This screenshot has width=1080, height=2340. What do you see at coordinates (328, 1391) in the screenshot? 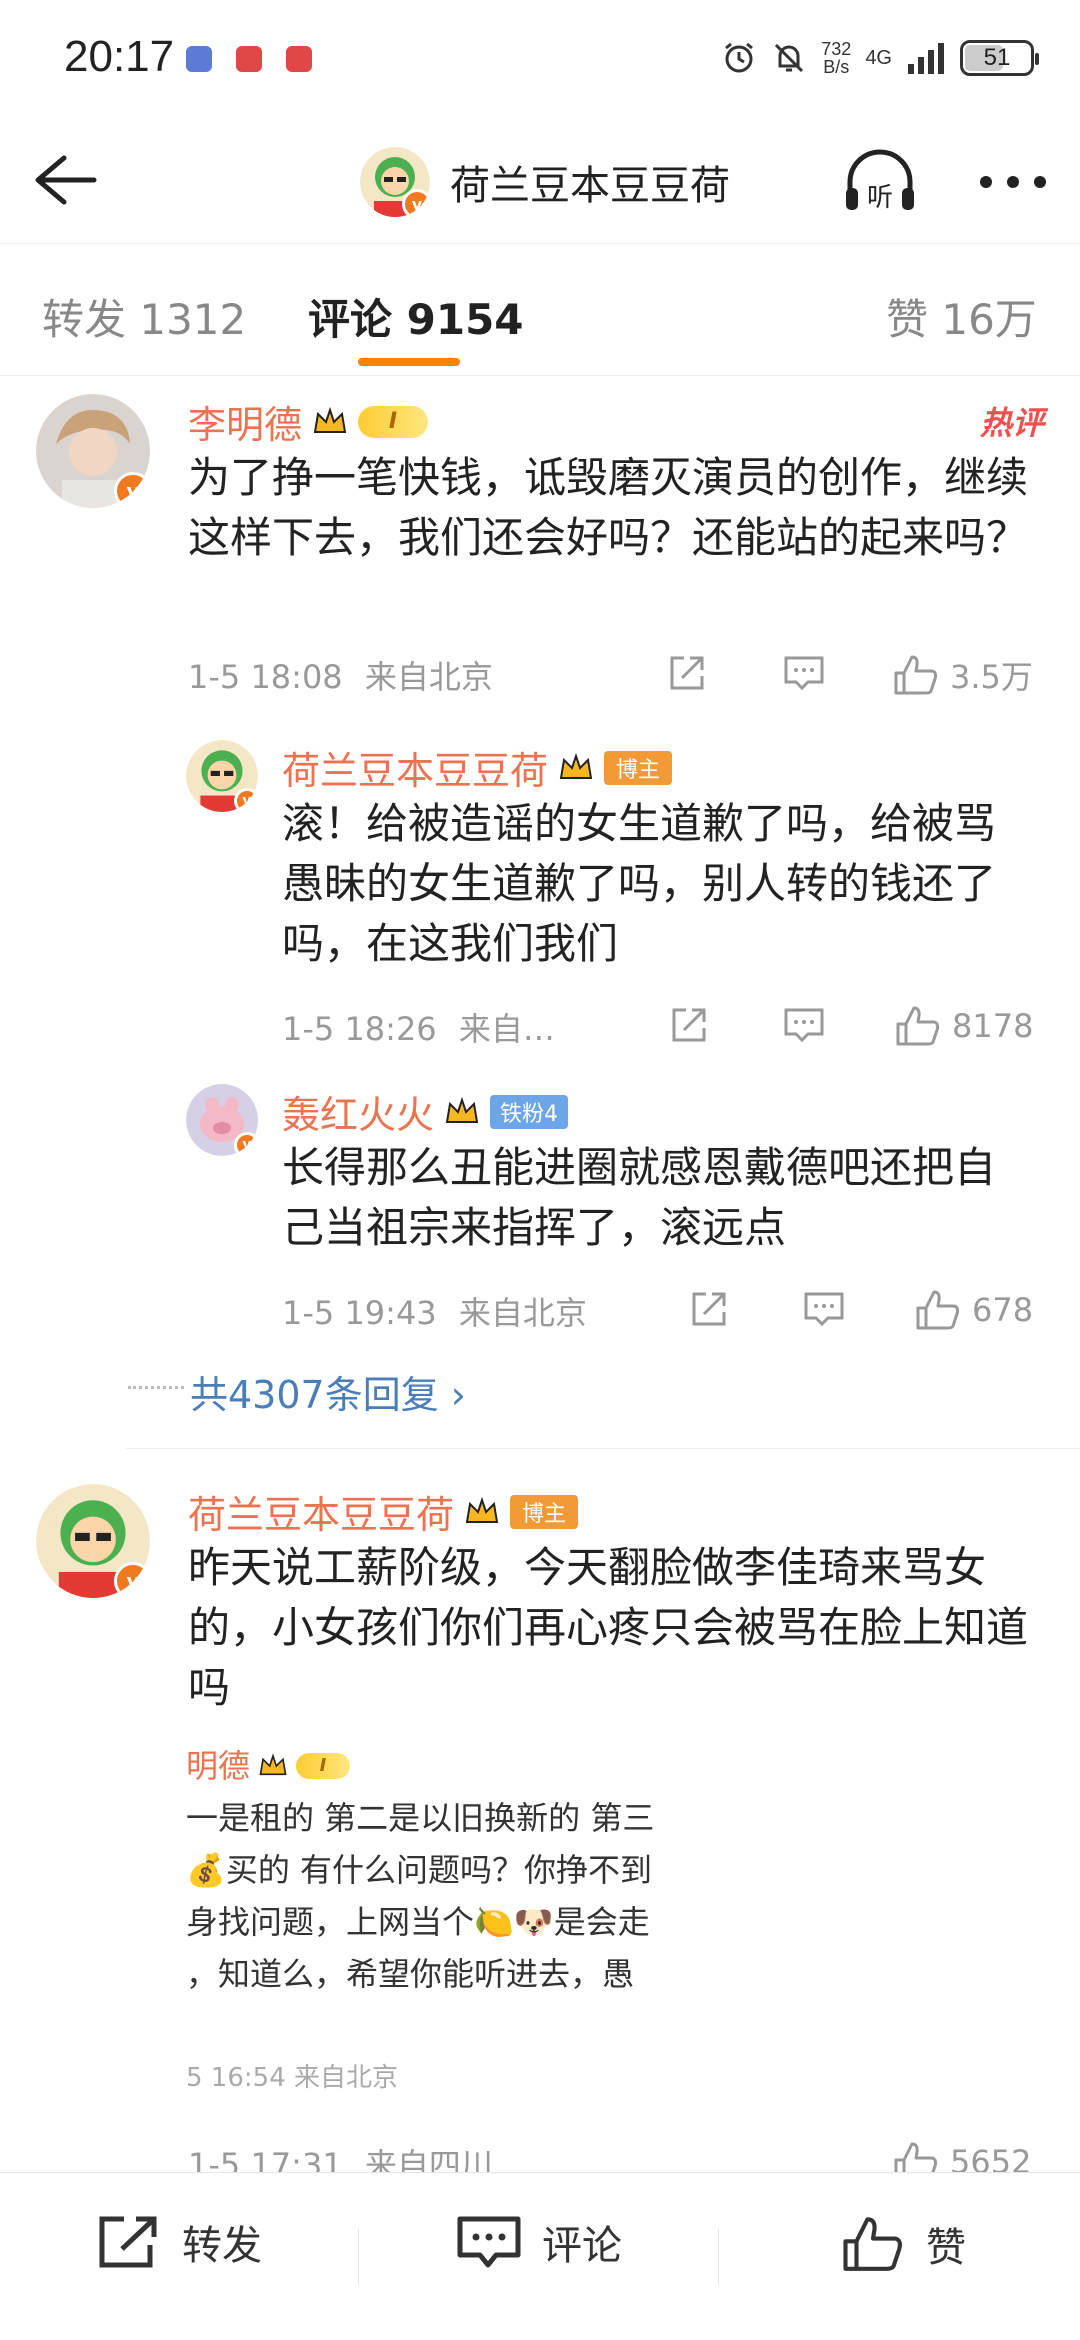
I see `view-more-replies-link: 共4307条回复 ›` at bounding box center [328, 1391].